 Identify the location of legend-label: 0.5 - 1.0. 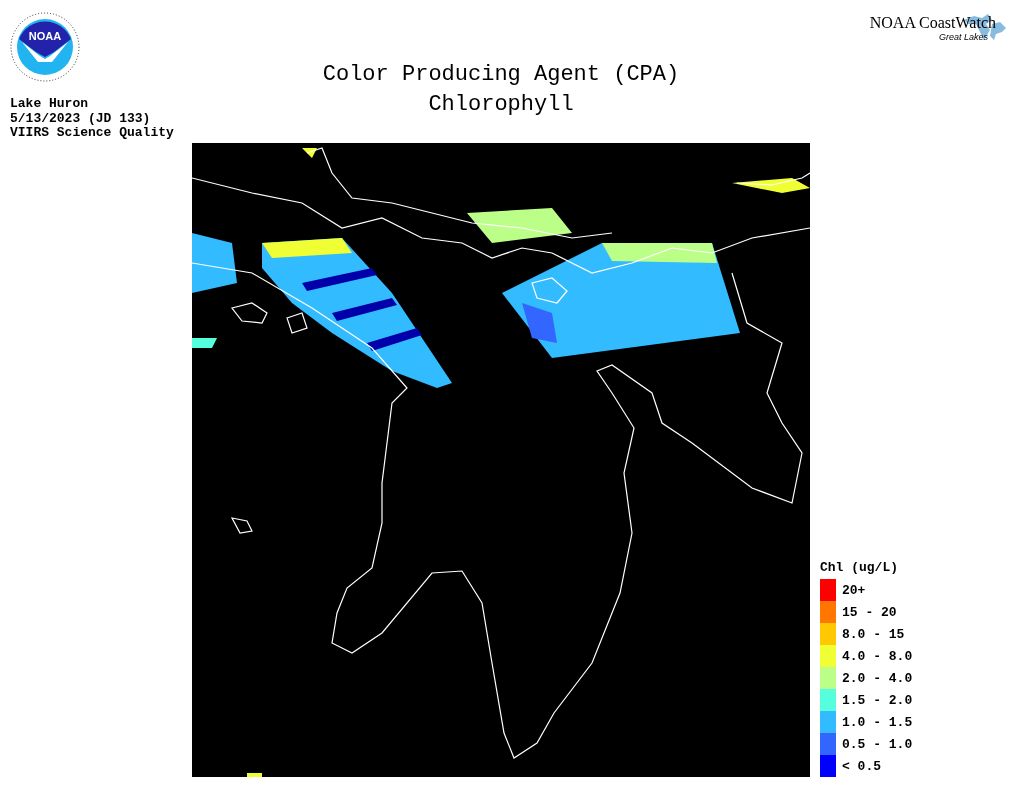
(877, 744).